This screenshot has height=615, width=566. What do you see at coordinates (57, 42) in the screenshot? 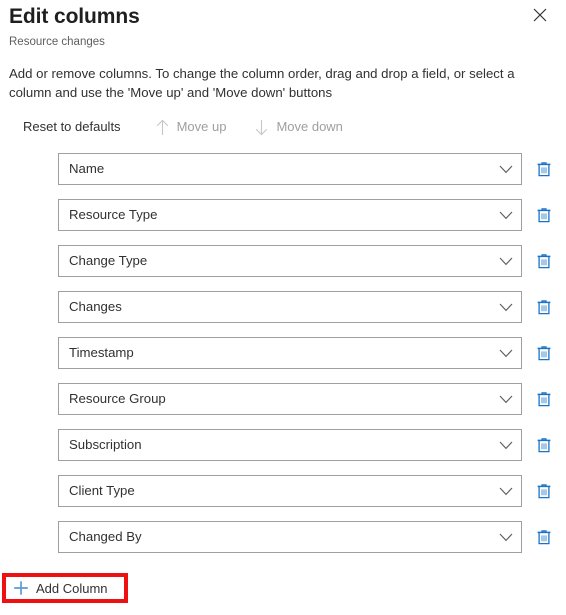
I see `panel-subtitle: Resource changes` at bounding box center [57, 42].